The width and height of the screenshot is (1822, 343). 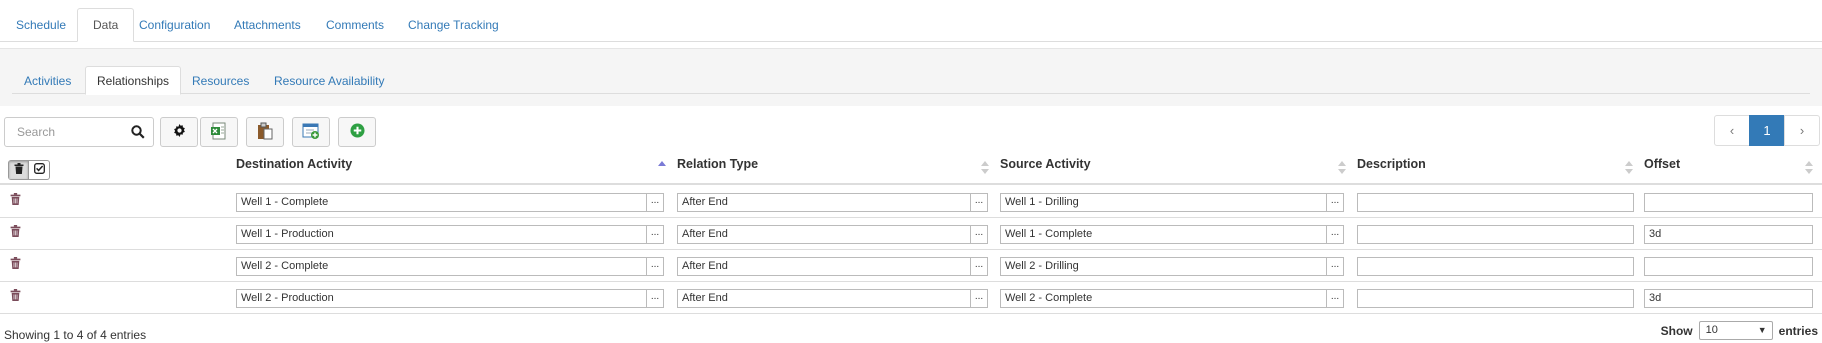 I want to click on settings-button, so click(x=179, y=132).